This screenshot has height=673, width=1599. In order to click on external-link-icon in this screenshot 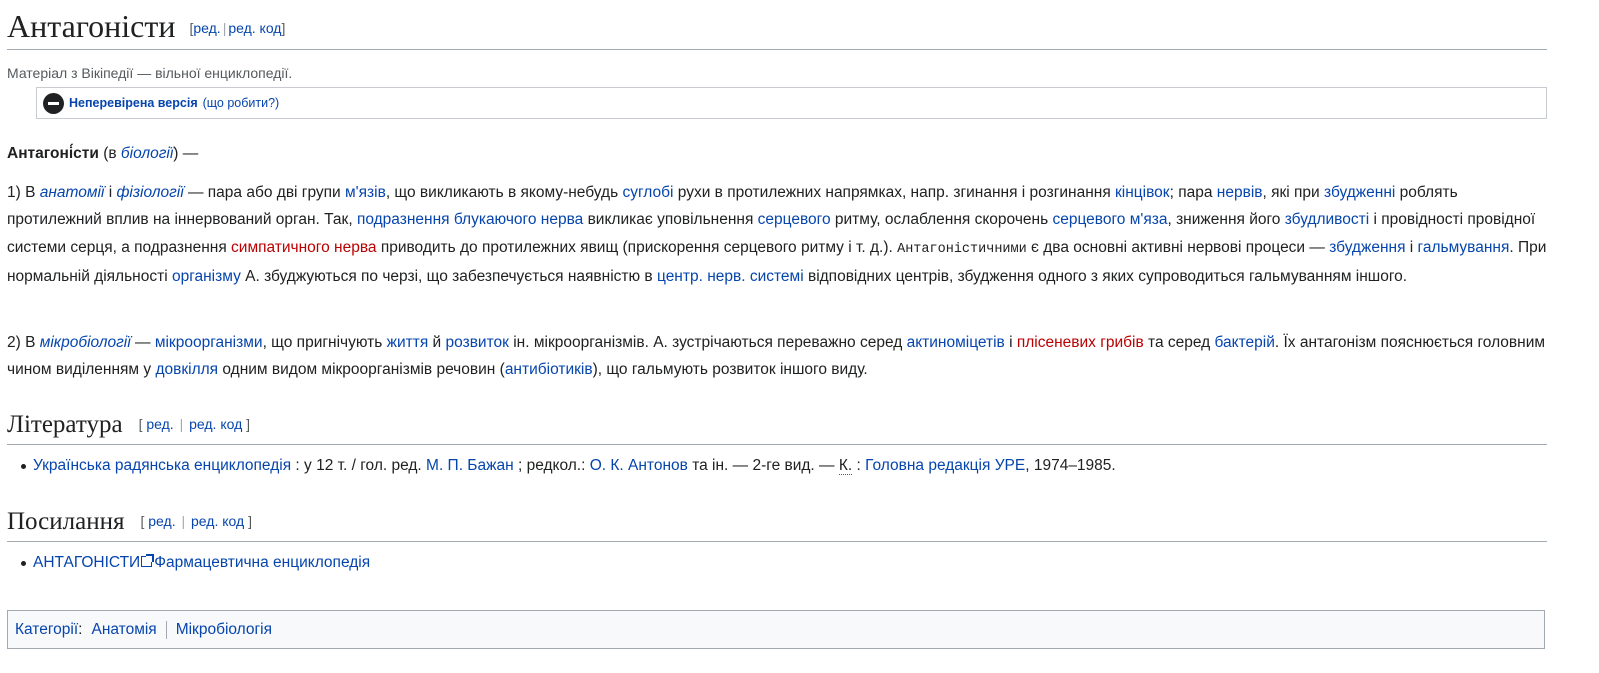, I will do `click(148, 560)`.